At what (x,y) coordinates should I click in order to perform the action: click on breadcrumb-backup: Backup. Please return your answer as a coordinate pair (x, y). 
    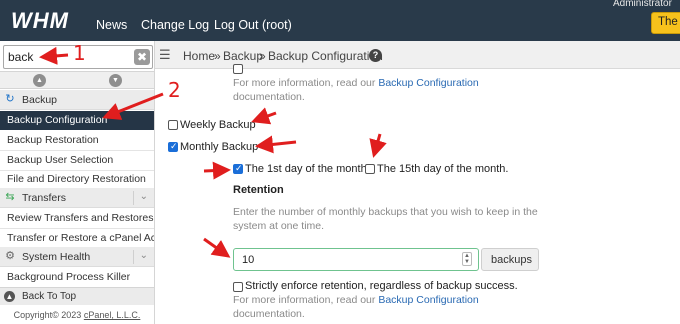
    Looking at the image, I should click on (243, 56).